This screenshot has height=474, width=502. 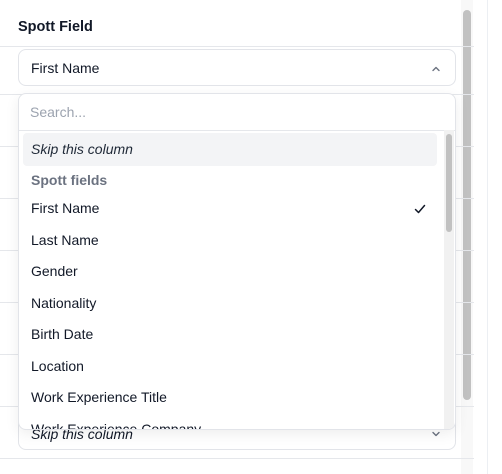 What do you see at coordinates (65, 68) in the screenshot?
I see `select-value: First Name` at bounding box center [65, 68].